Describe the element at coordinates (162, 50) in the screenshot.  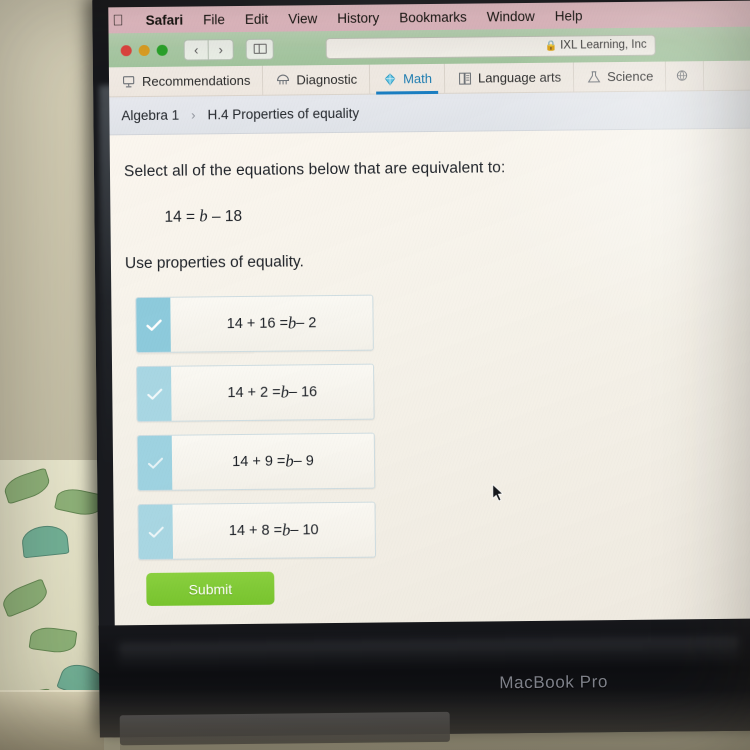
I see `maximize-window-button` at that location.